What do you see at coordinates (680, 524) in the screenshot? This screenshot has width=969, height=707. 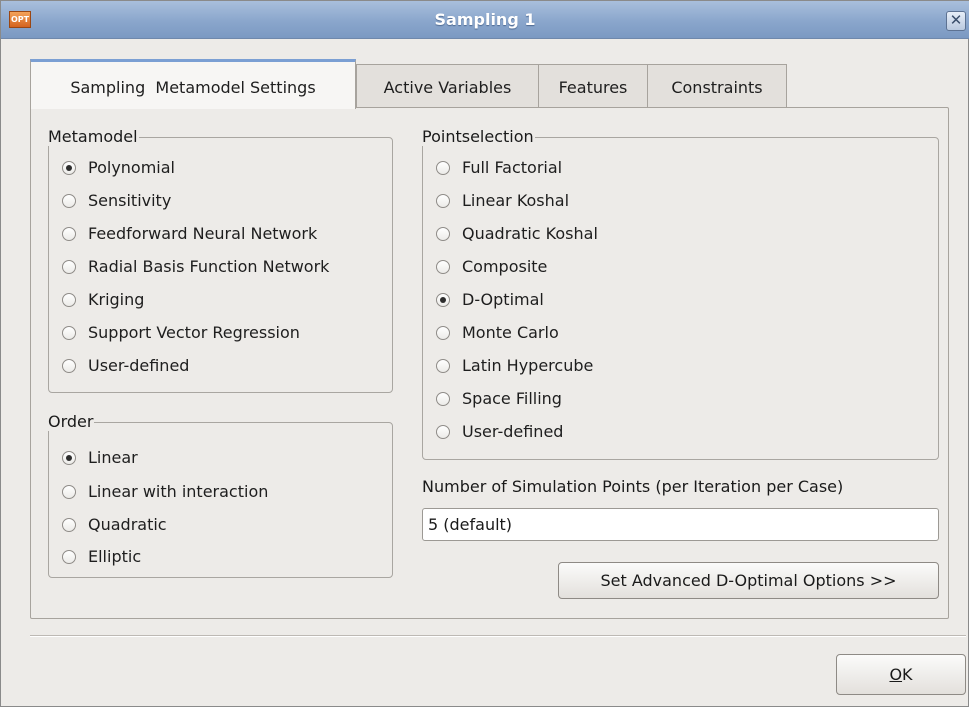 I see `simulation-points-input: 5 (default)` at bounding box center [680, 524].